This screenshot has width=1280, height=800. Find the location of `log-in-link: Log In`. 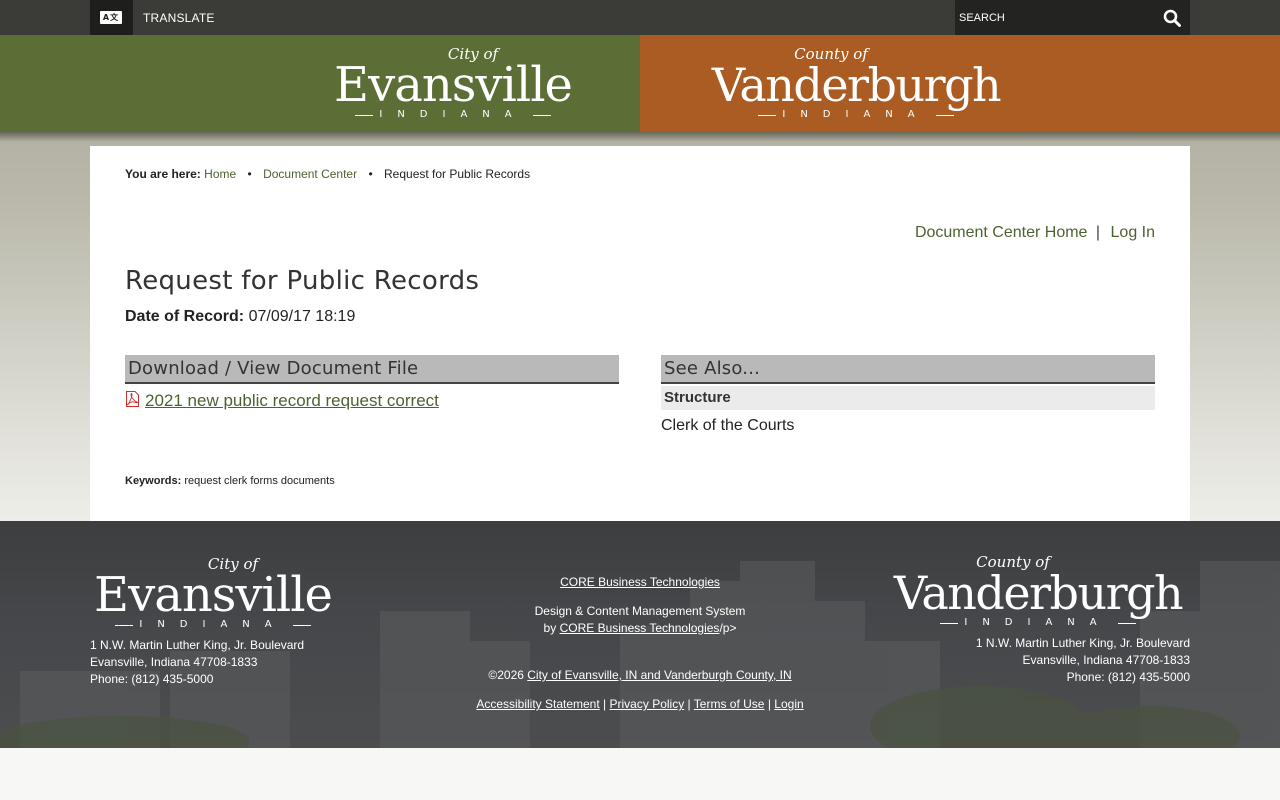

log-in-link: Log In is located at coordinates (1133, 232).